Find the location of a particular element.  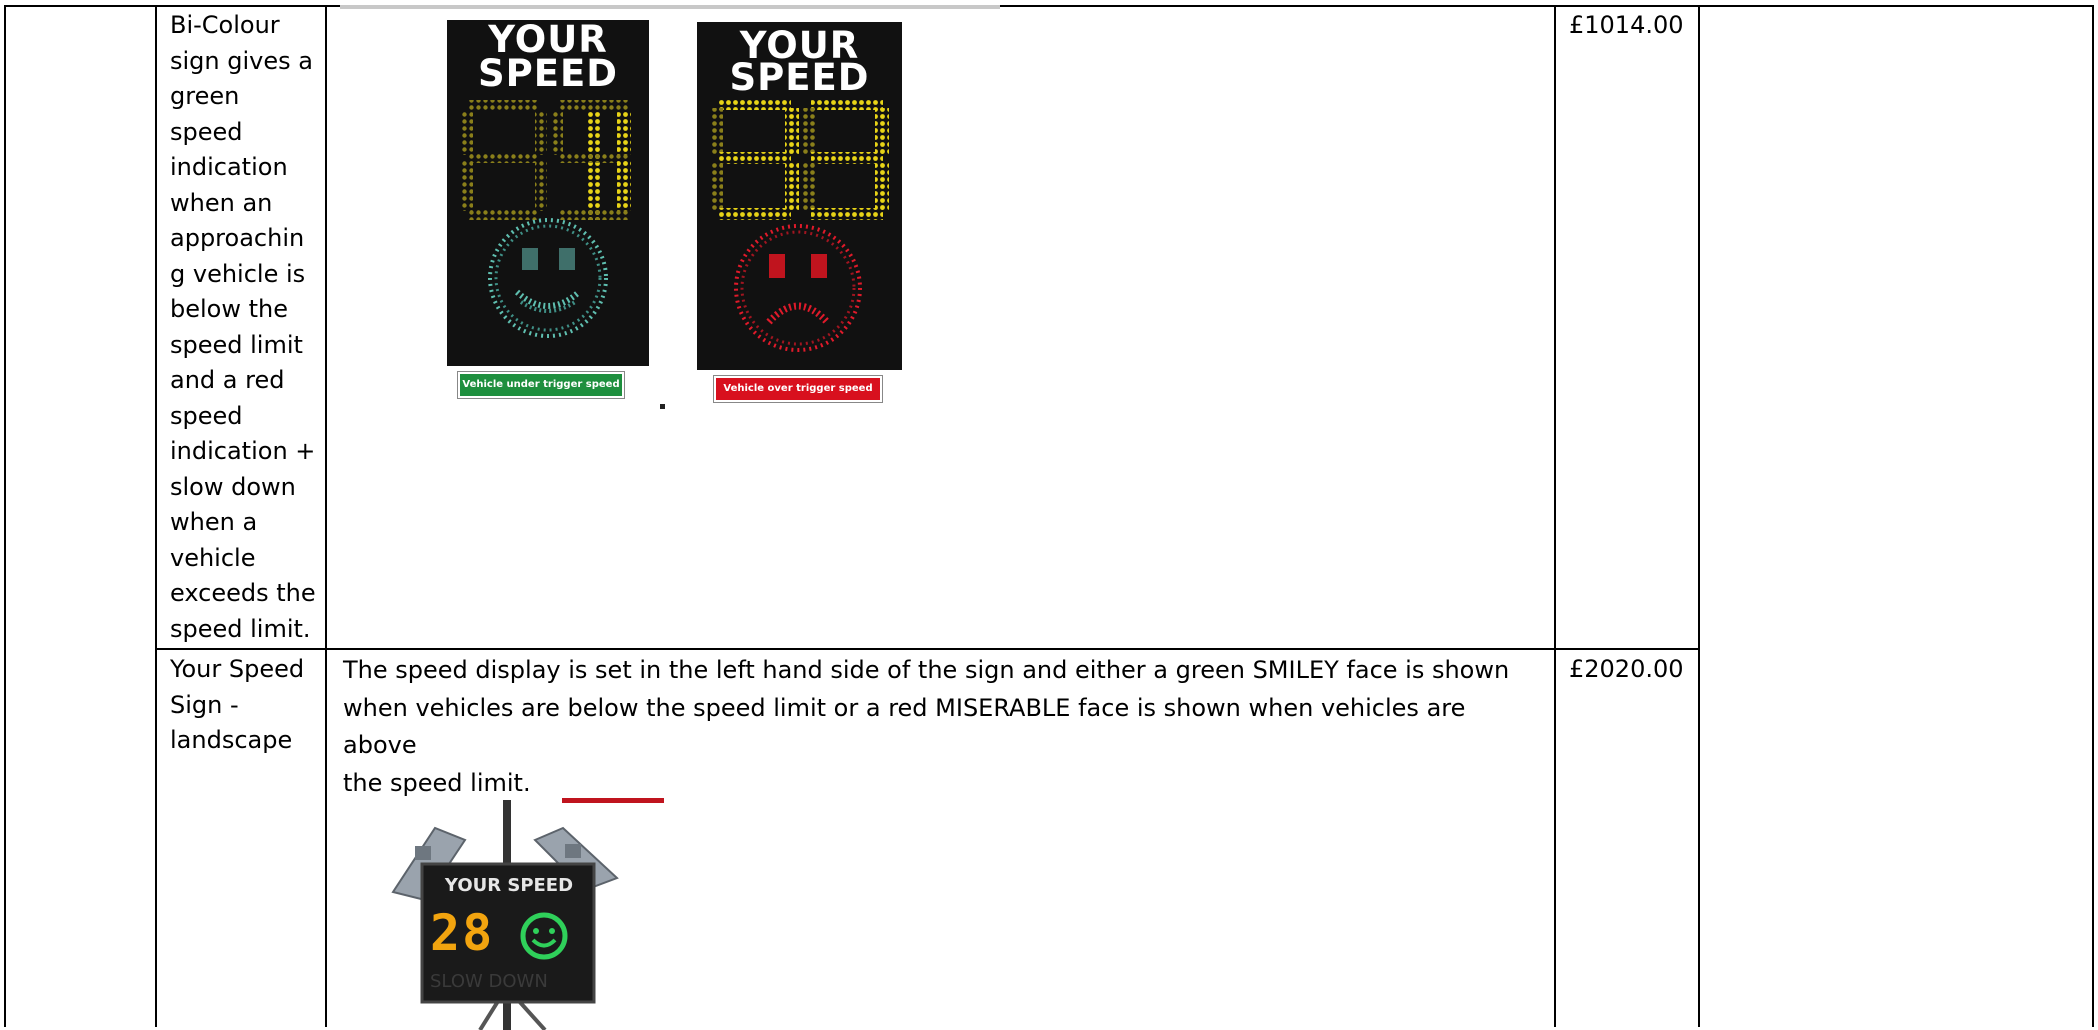

table-border-right is located at coordinates (2093, 516).